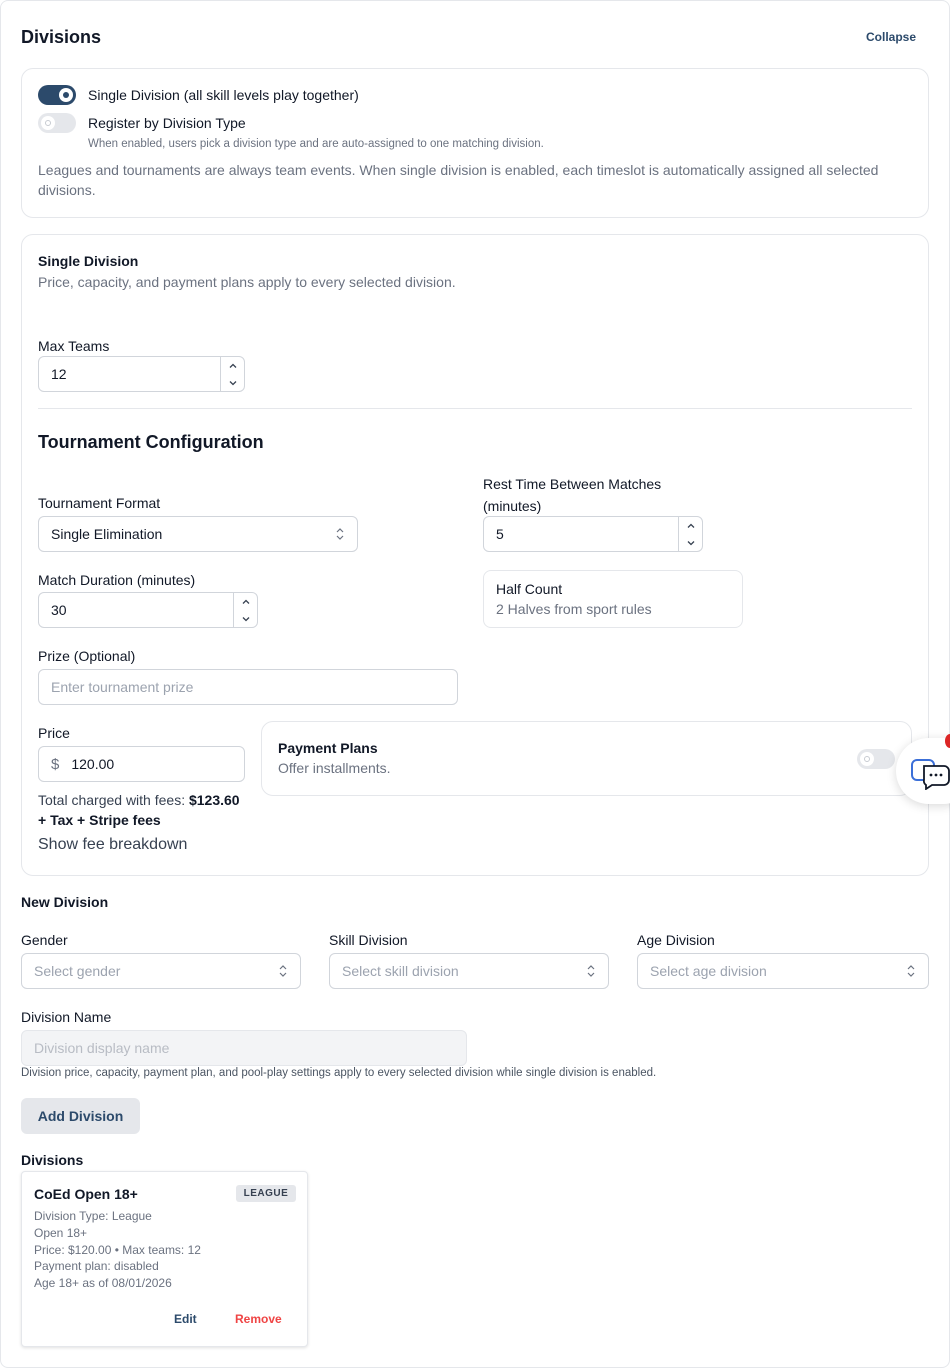  What do you see at coordinates (141, 764) in the screenshot?
I see `price-input: $ 120.00` at bounding box center [141, 764].